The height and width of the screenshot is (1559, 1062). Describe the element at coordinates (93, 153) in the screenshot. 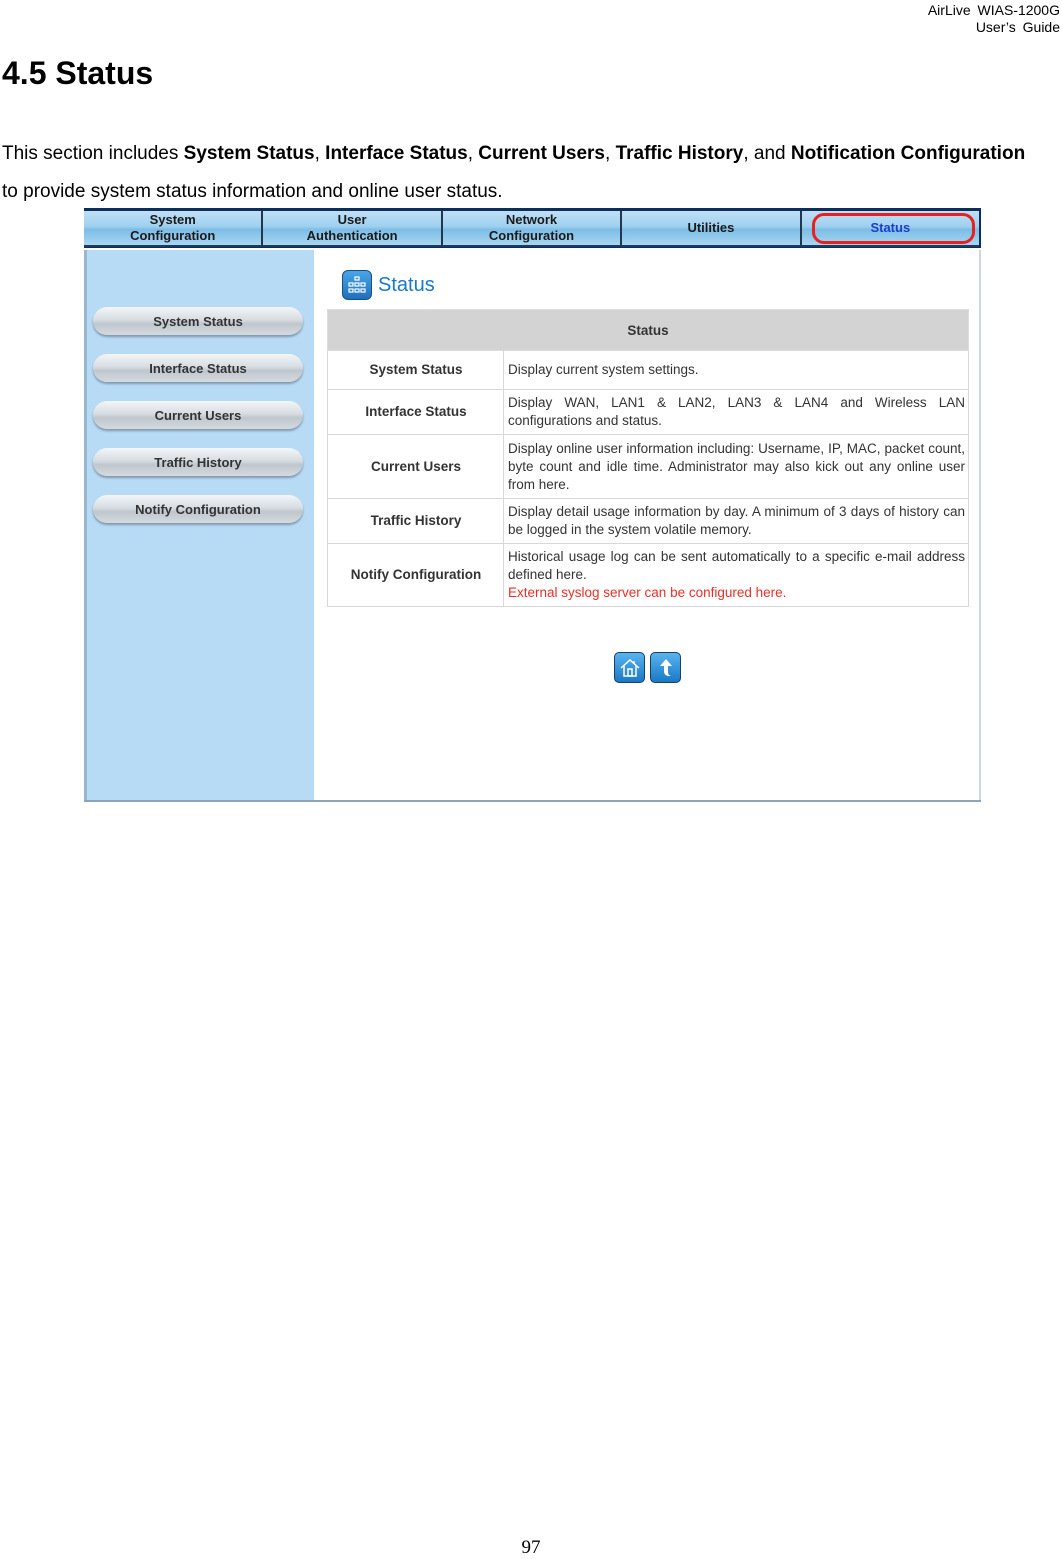

I see `intro-text: This section includes` at that location.